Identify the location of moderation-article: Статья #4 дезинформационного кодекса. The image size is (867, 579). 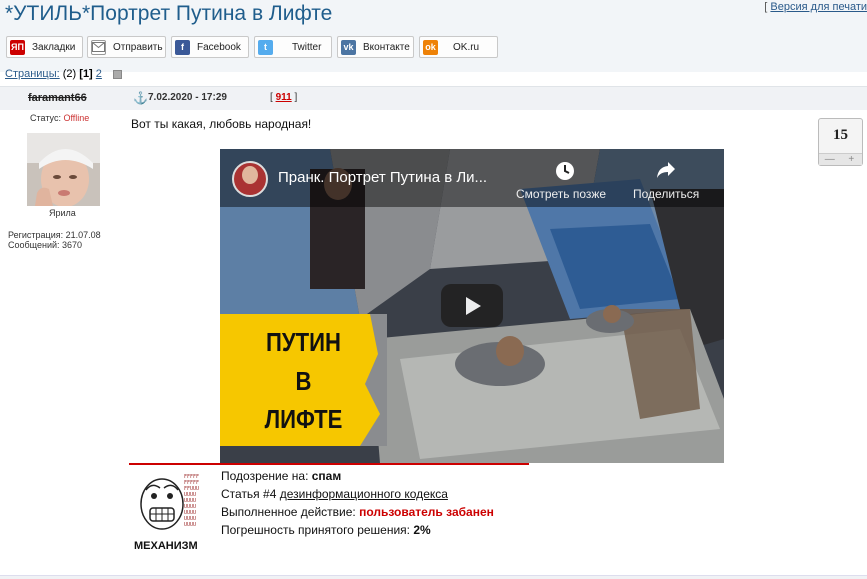
(334, 494).